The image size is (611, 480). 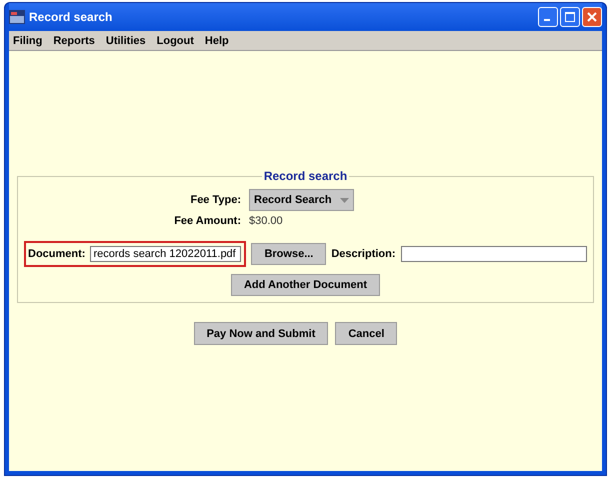 What do you see at coordinates (175, 40) in the screenshot?
I see `menu-item: Logout` at bounding box center [175, 40].